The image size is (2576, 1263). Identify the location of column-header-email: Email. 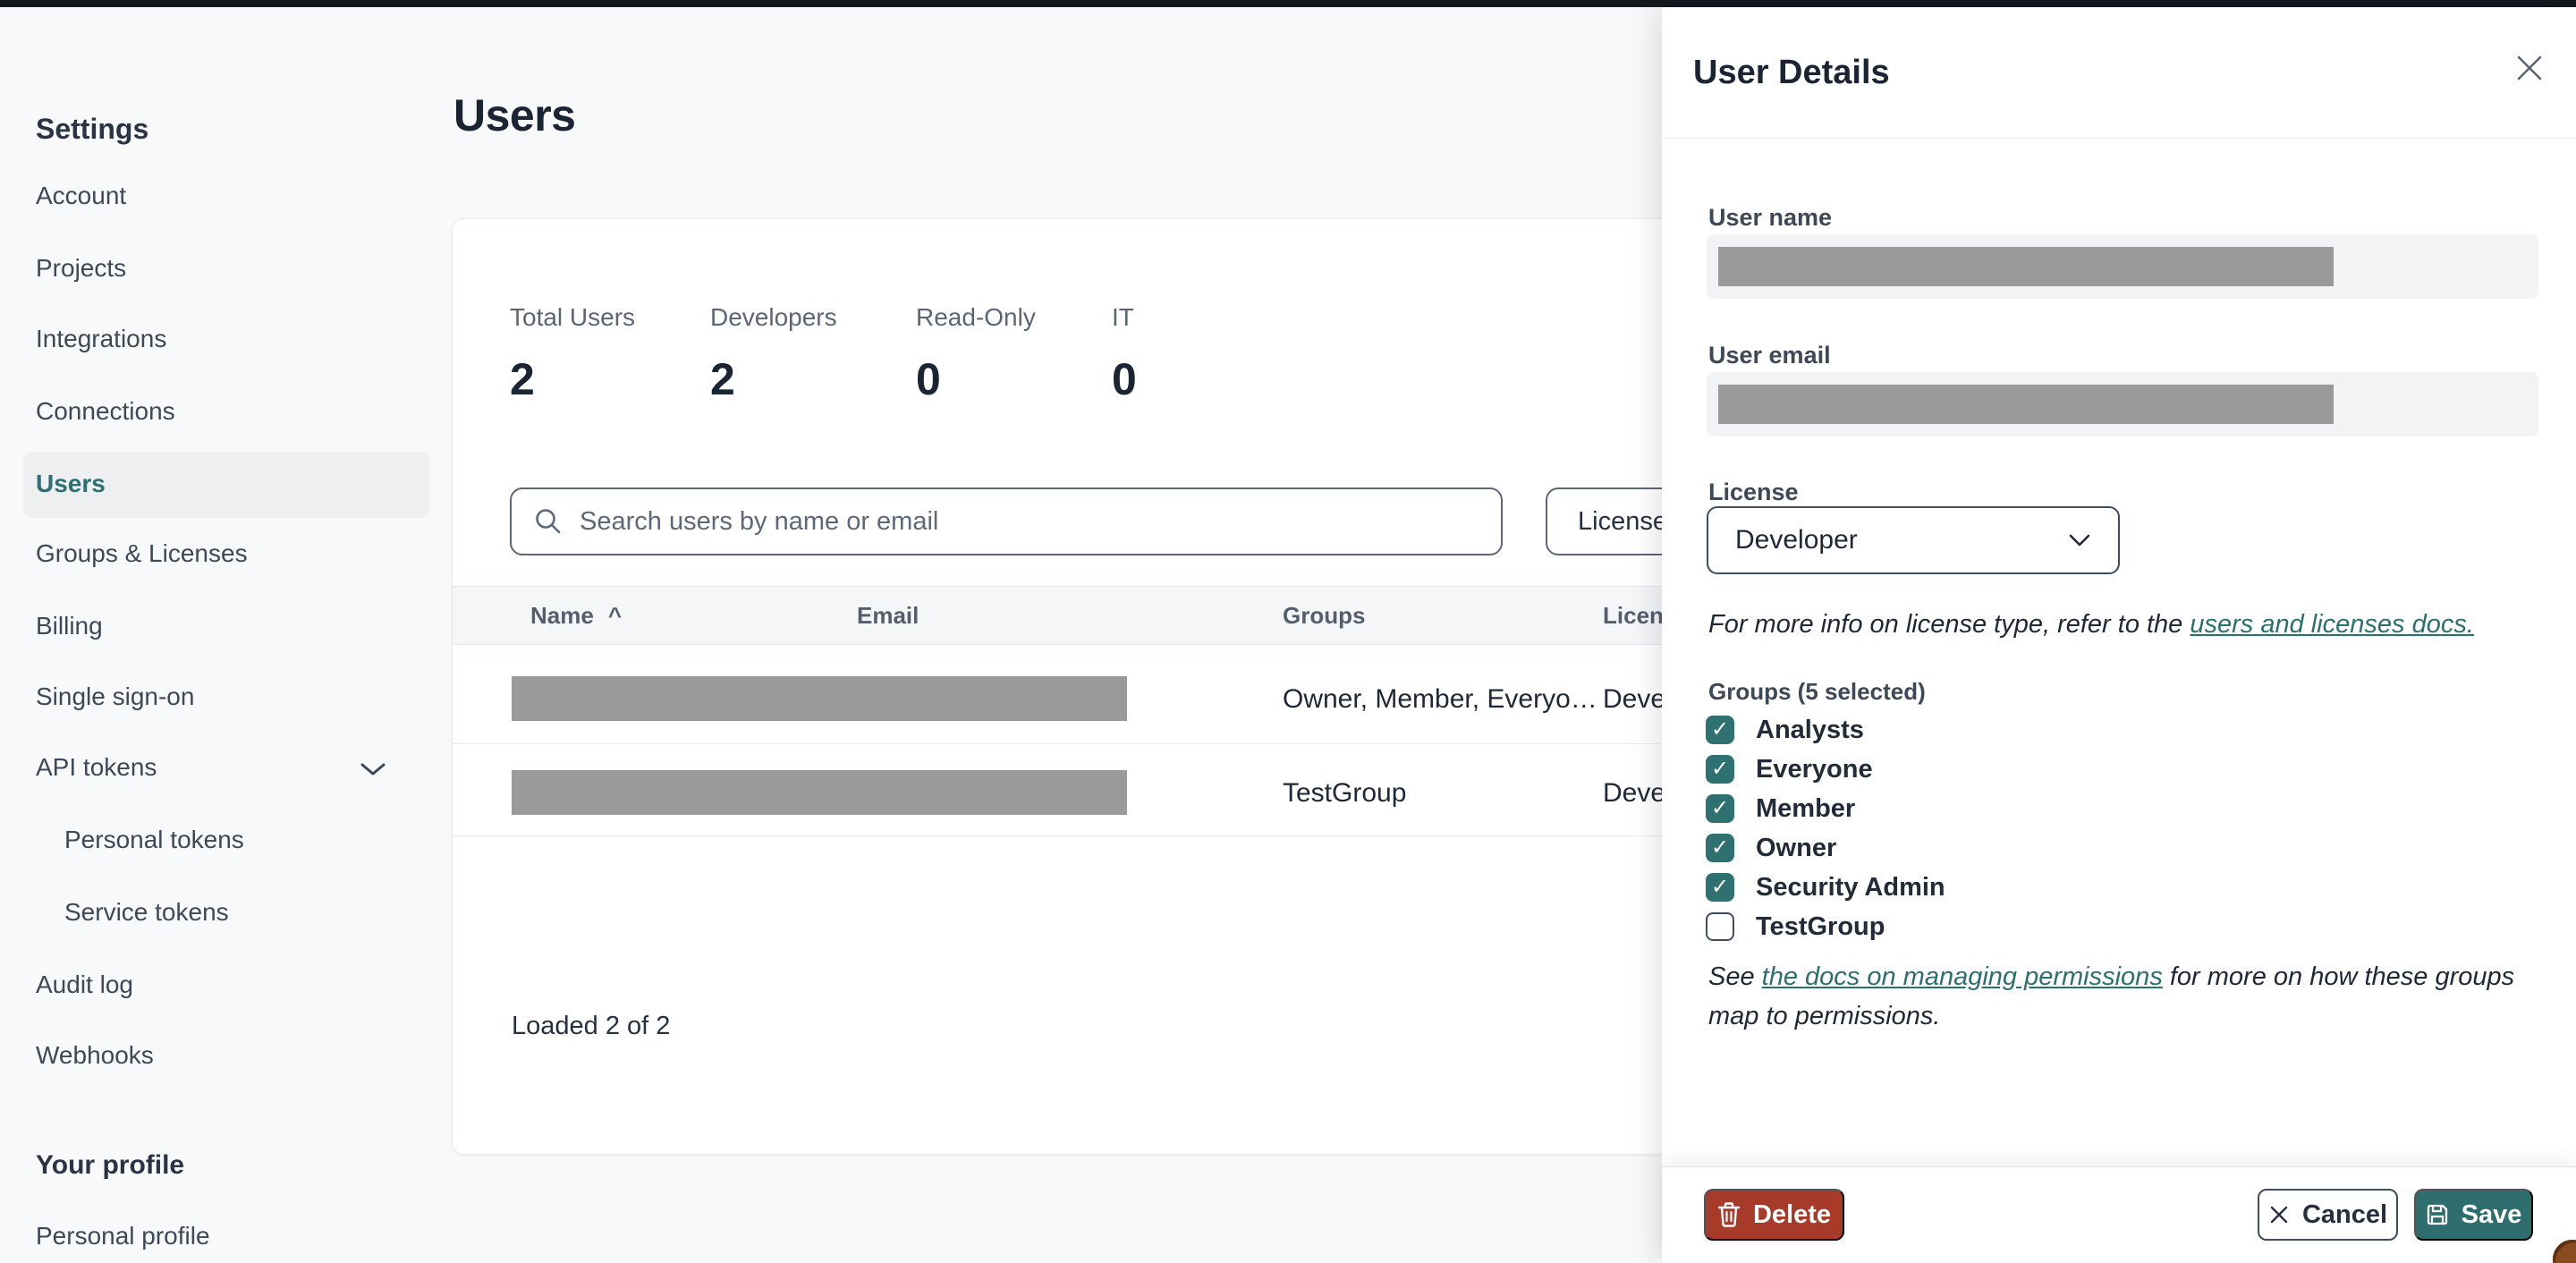
(888, 616).